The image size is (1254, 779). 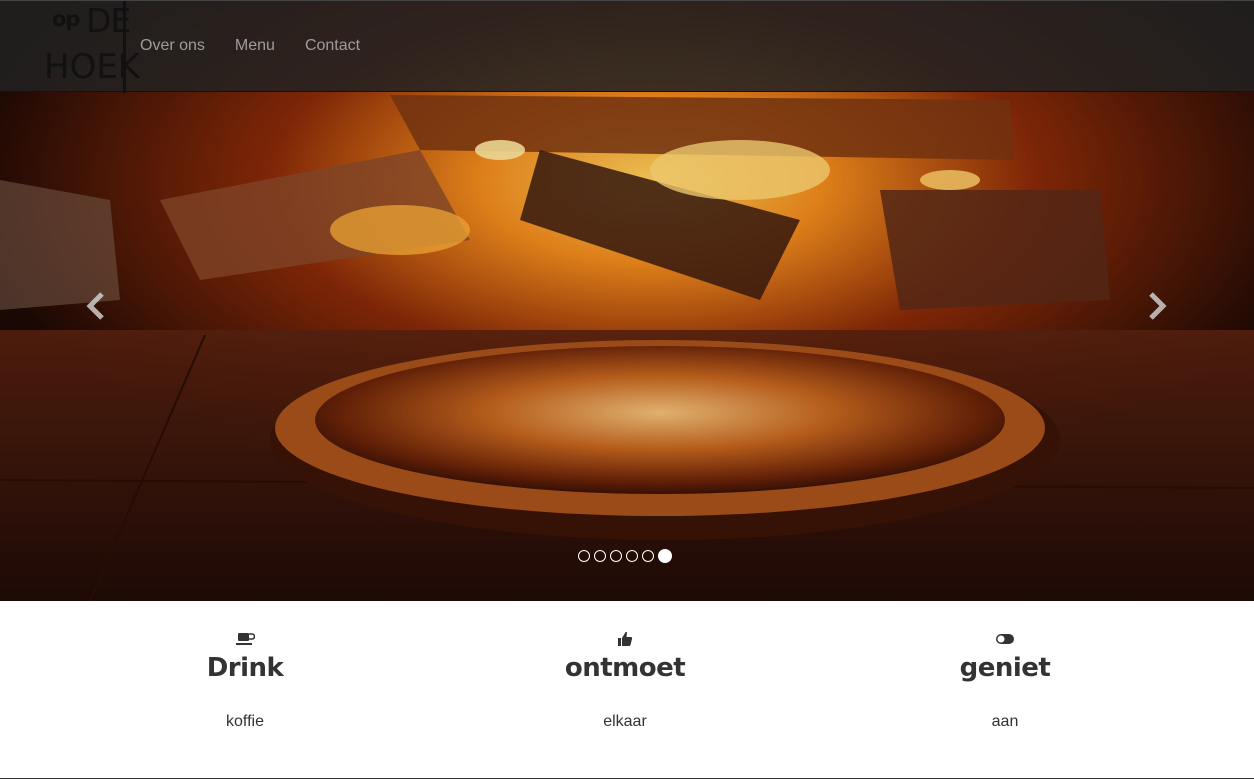 What do you see at coordinates (625, 556) in the screenshot?
I see `carousel-indicators` at bounding box center [625, 556].